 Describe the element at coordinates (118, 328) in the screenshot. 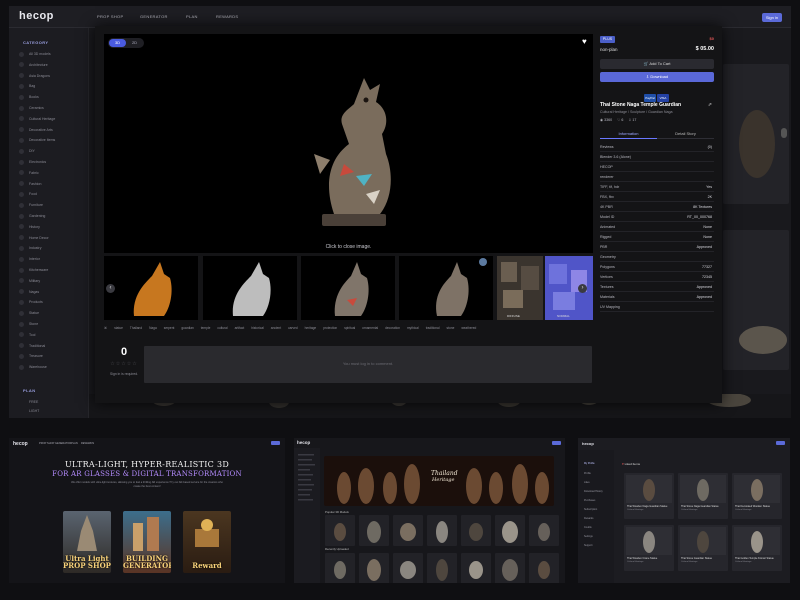

I see `tag-chip: statue` at that location.